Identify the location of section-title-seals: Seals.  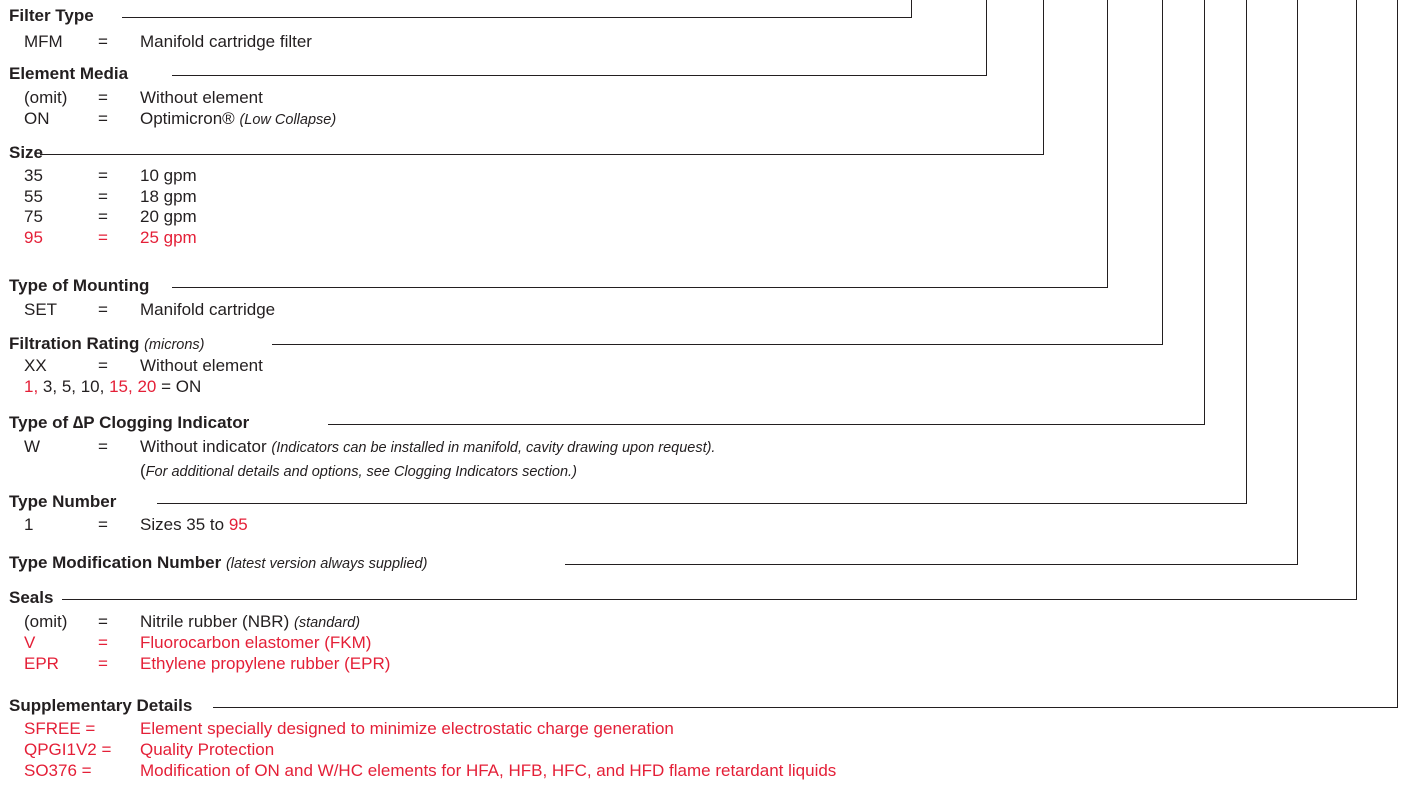
(31, 597).